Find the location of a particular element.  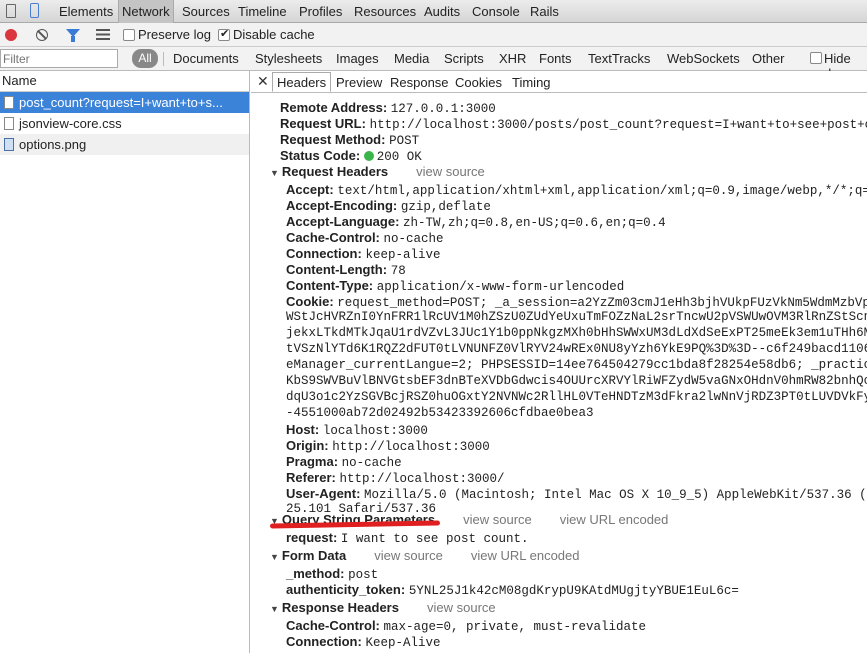

filter-xhr: XHR is located at coordinates (512, 58).